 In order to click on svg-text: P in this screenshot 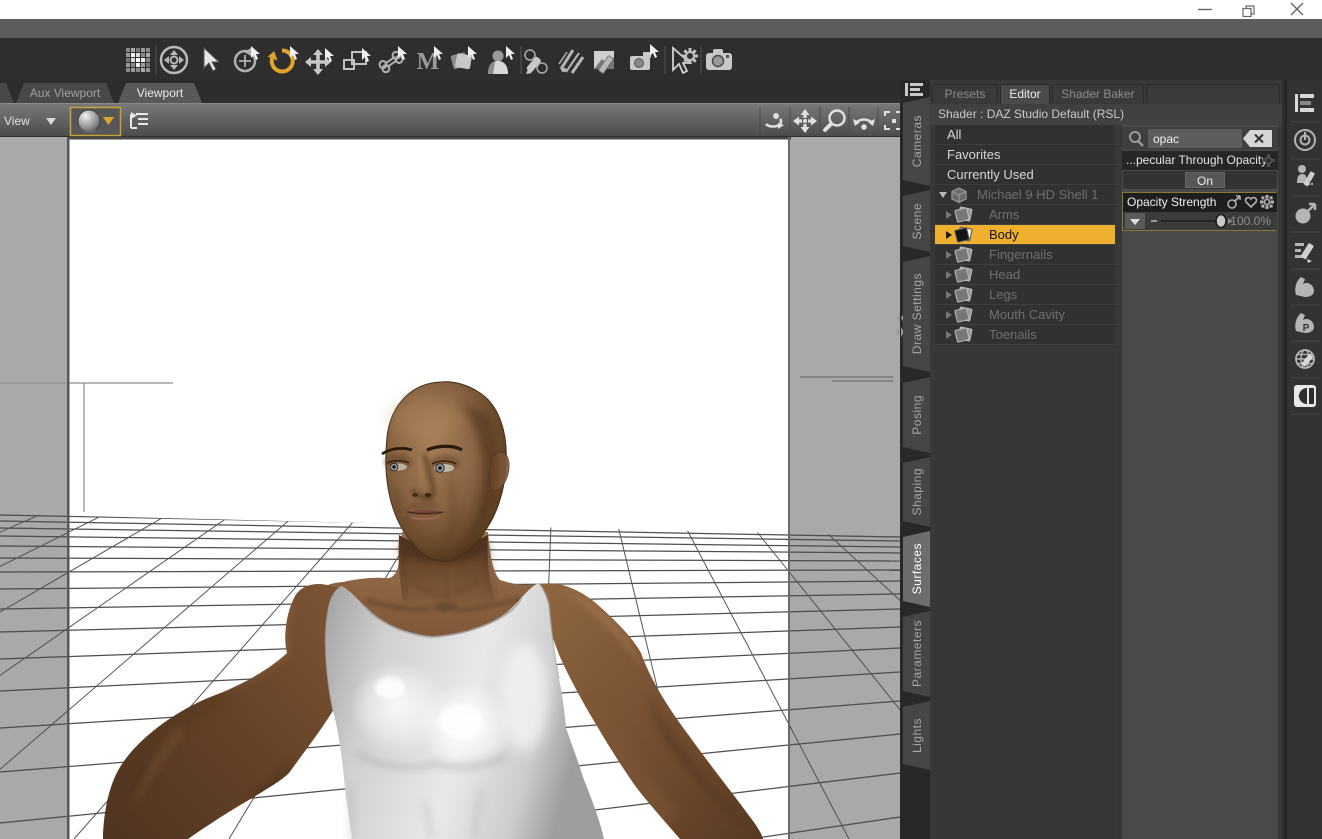, I will do `click(1306, 328)`.